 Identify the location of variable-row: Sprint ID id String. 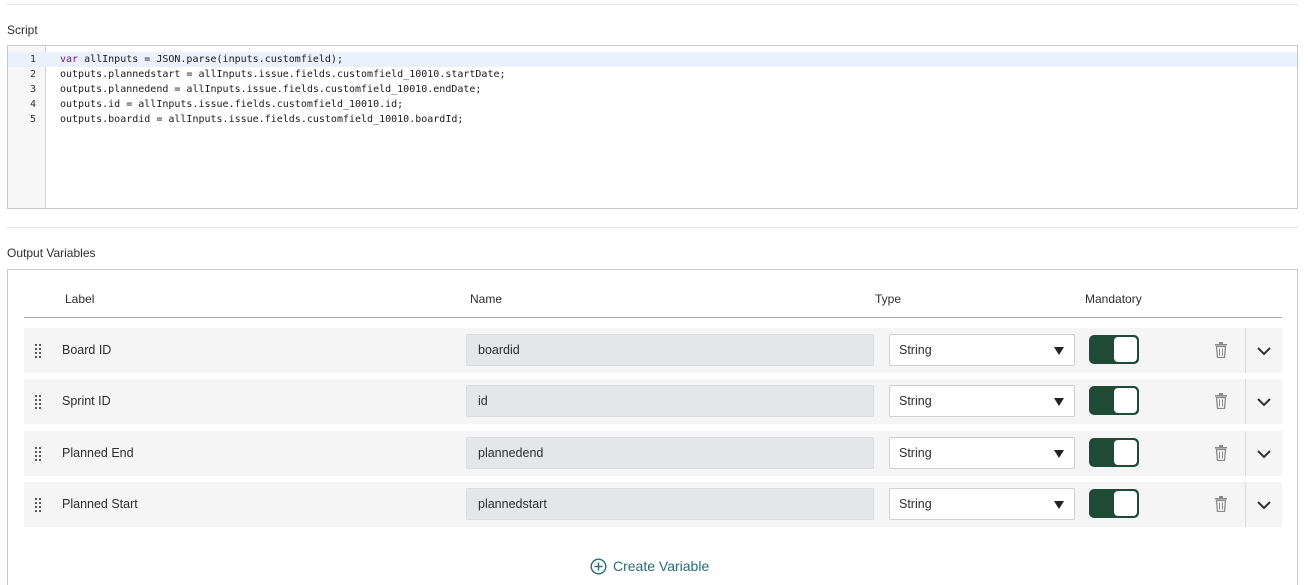
(653, 401).